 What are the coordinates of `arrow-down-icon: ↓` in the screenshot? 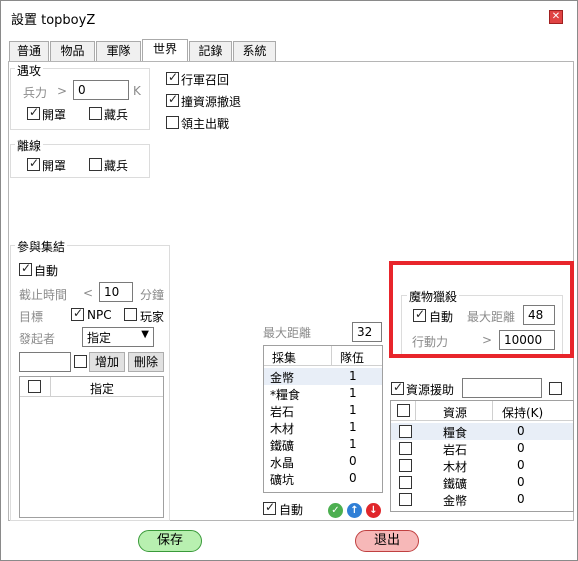 It's located at (373, 510).